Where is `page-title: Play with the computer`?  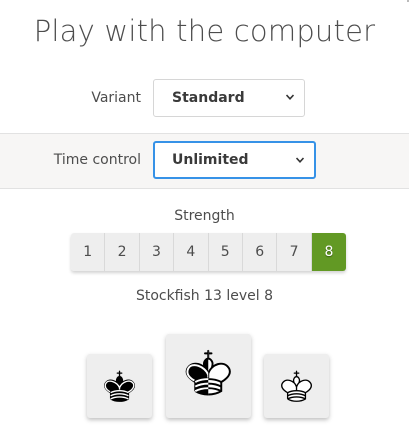 page-title: Play with the computer is located at coordinates (204, 31).